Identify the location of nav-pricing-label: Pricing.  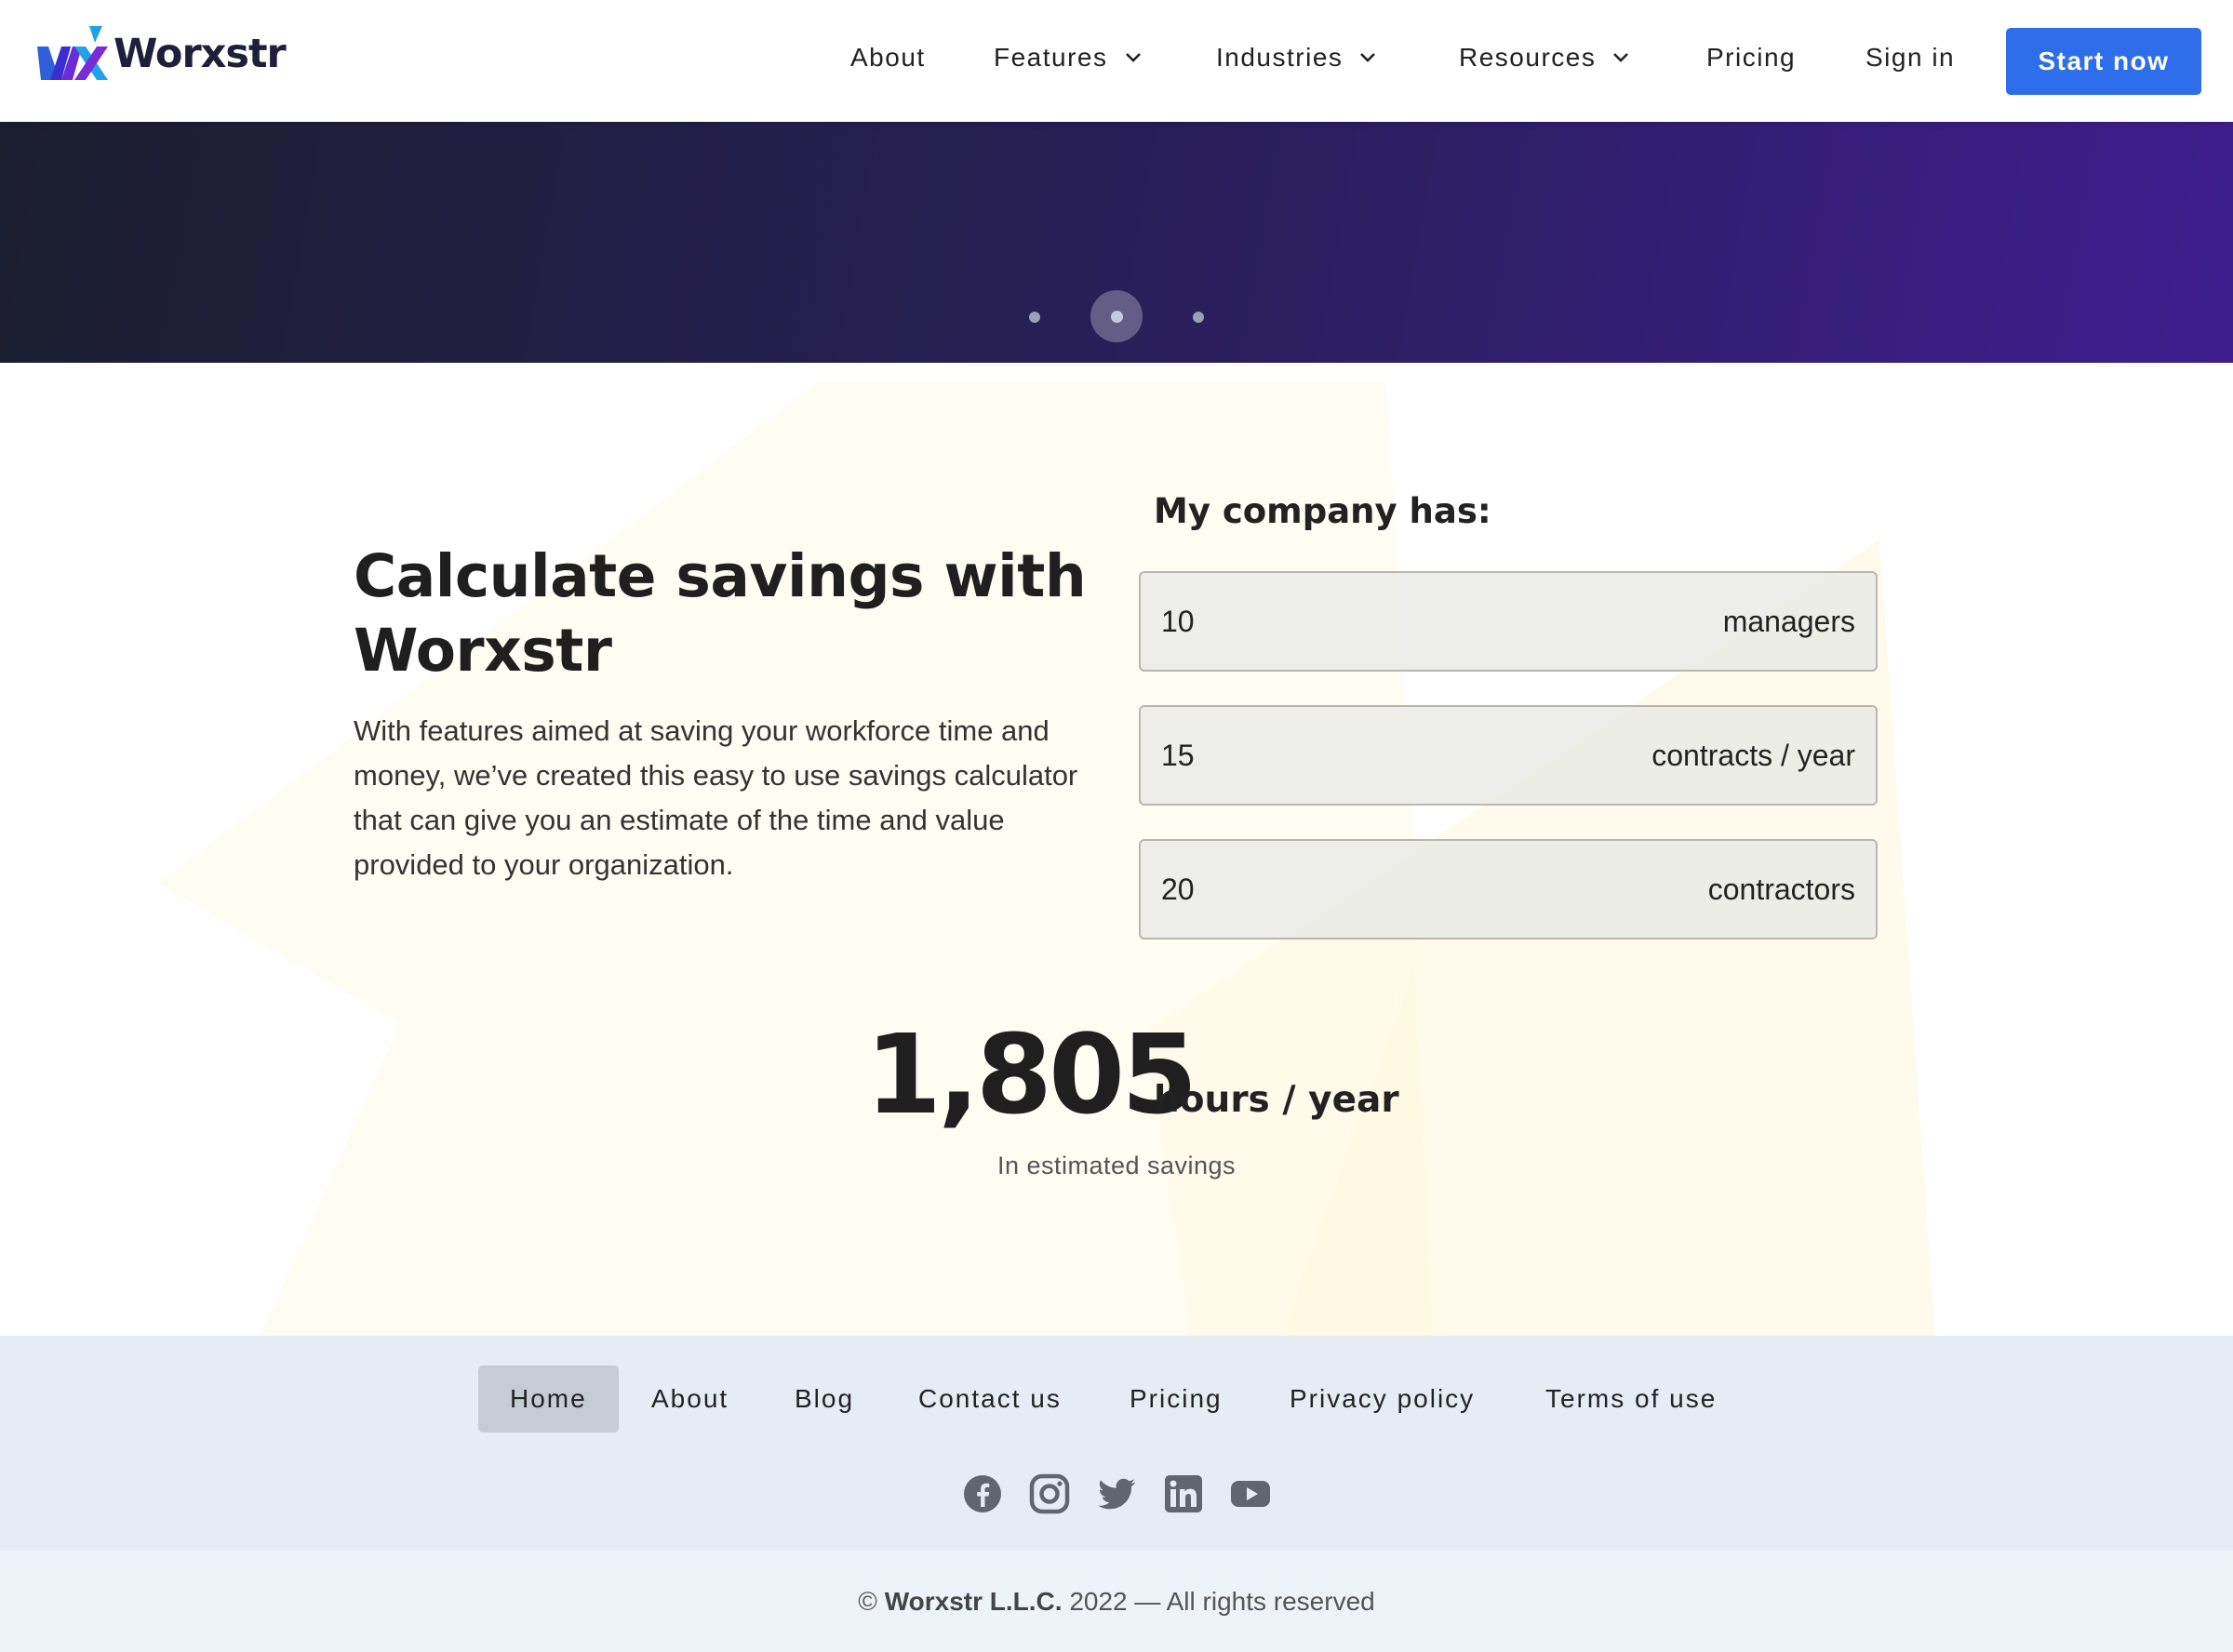
(1751, 57).